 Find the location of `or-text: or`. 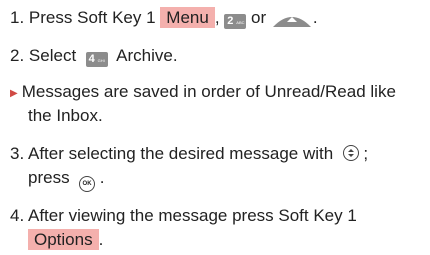

or-text: or is located at coordinates (259, 17).